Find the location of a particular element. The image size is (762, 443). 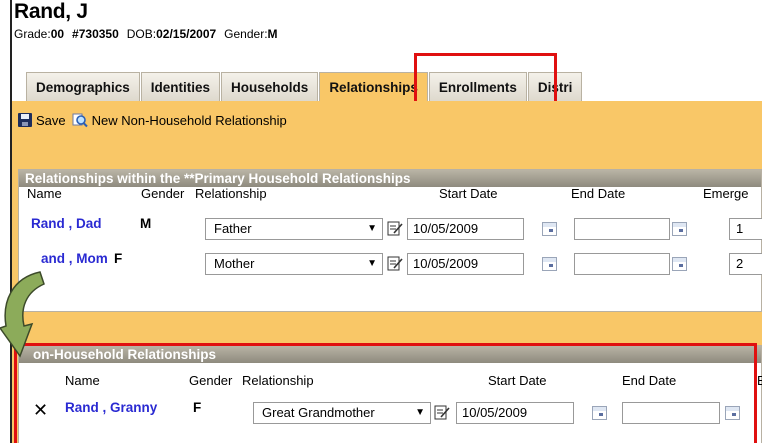

start-date-dad: 10/05/2009 is located at coordinates (465, 229).